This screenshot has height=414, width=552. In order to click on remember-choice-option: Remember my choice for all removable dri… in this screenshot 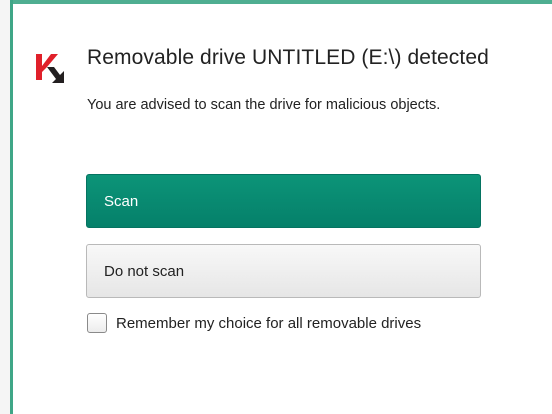, I will do `click(254, 323)`.